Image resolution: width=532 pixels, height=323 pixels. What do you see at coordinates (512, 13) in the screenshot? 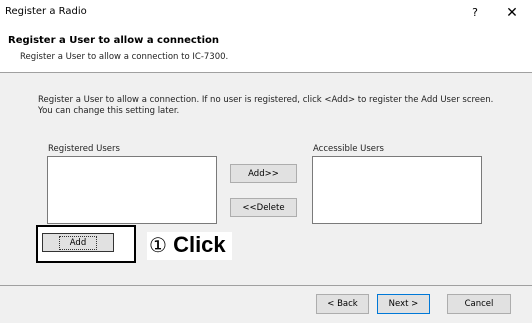
I see `close-button: ✕` at bounding box center [512, 13].